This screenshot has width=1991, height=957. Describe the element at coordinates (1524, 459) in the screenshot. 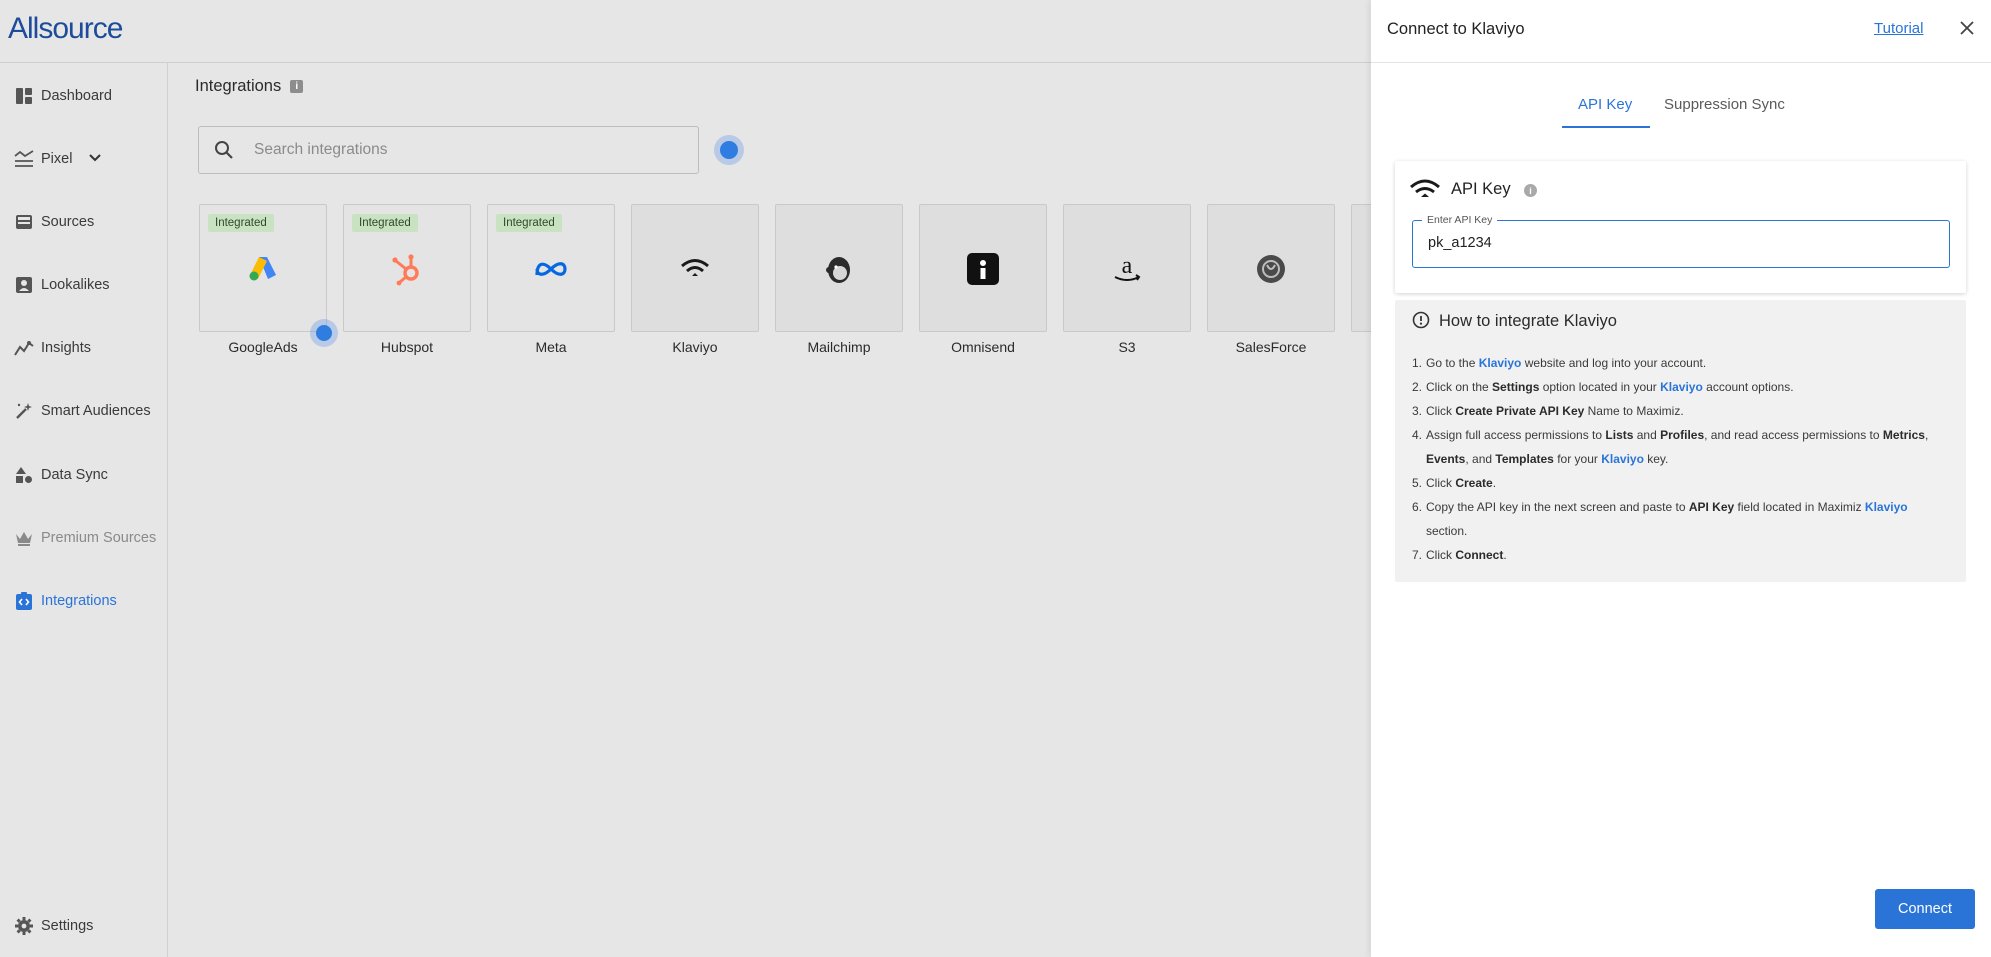

I see `step-bold: Templates` at that location.